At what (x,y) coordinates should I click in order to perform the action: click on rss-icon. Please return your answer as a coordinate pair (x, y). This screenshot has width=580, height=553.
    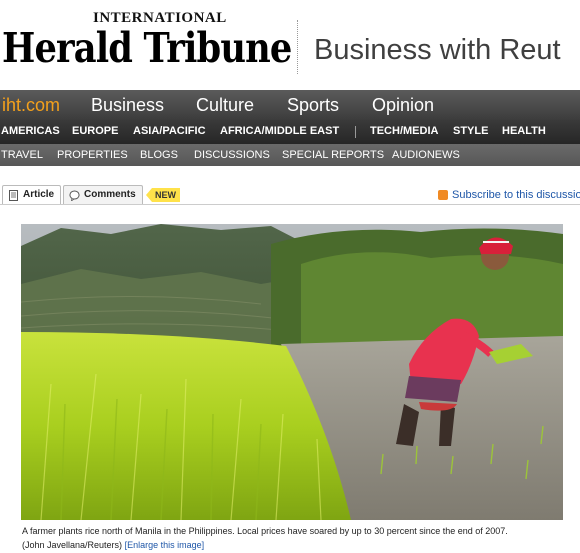
    Looking at the image, I should click on (443, 195).